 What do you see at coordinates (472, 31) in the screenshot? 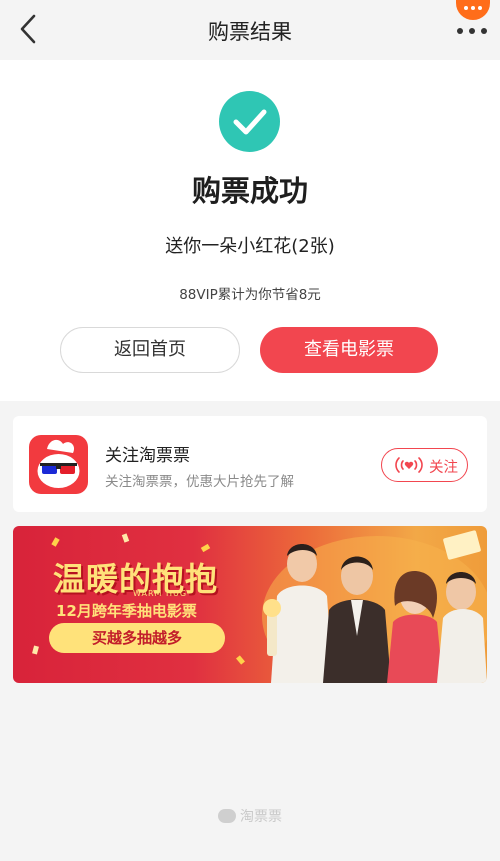
I see `more-dots-icon` at bounding box center [472, 31].